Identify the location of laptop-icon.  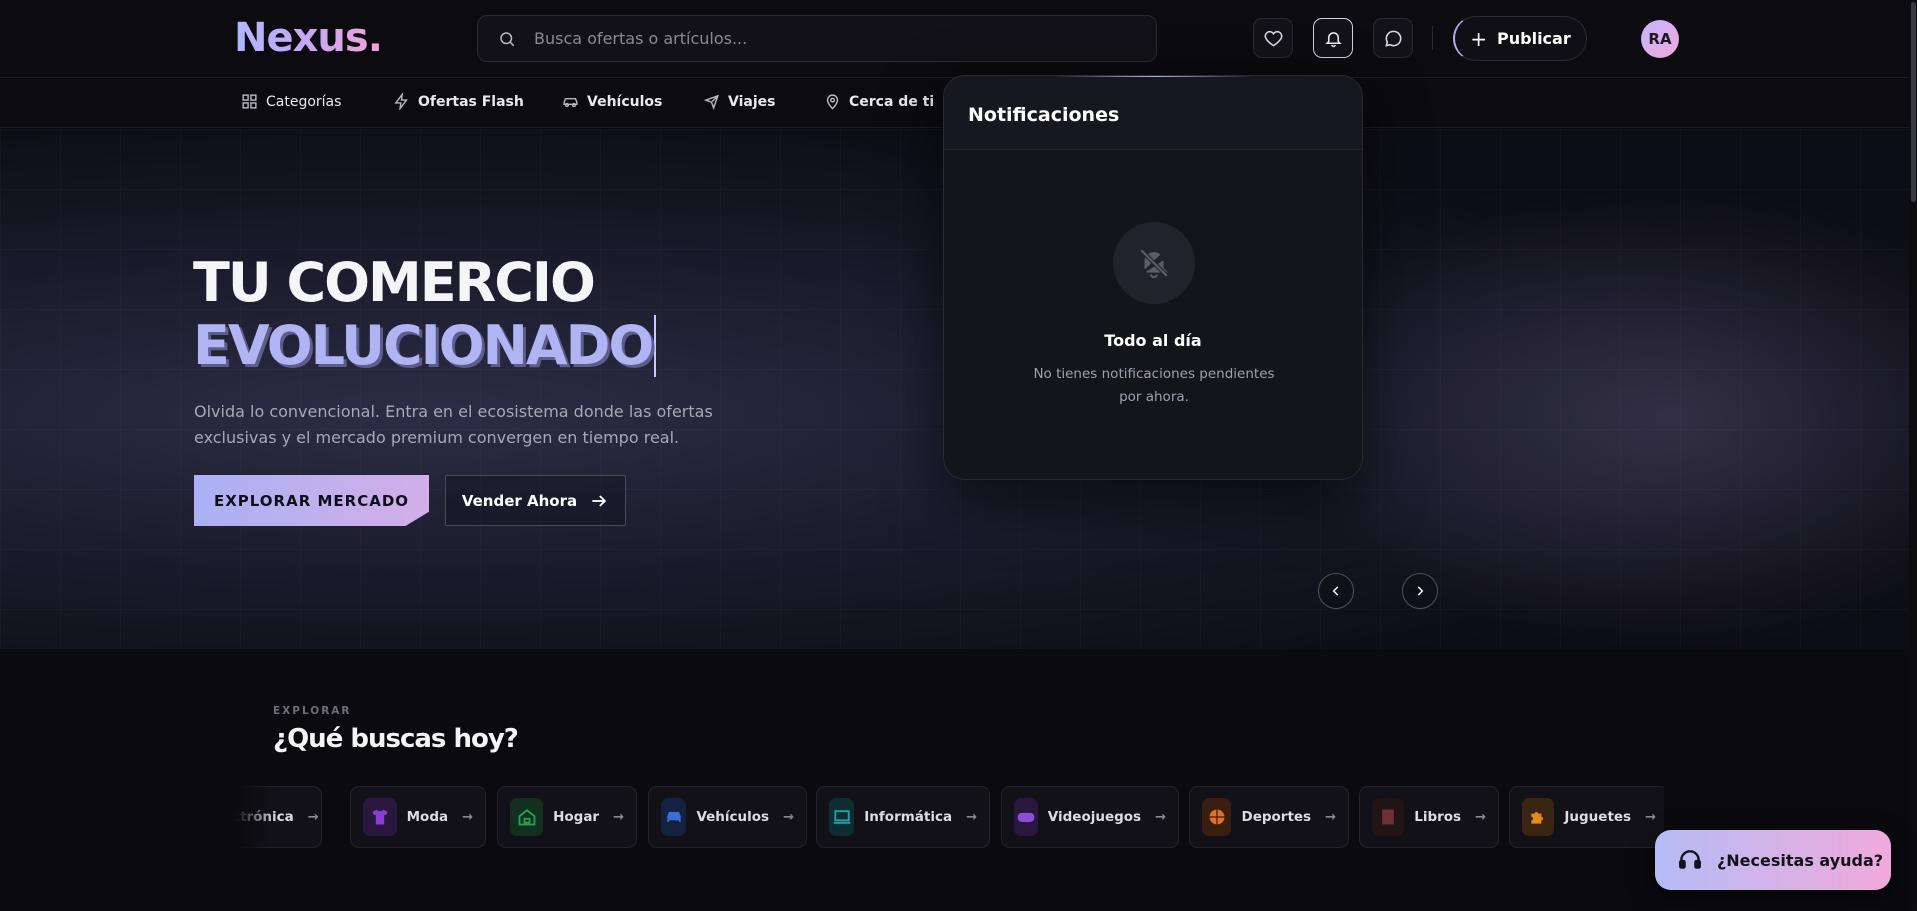
(842, 817).